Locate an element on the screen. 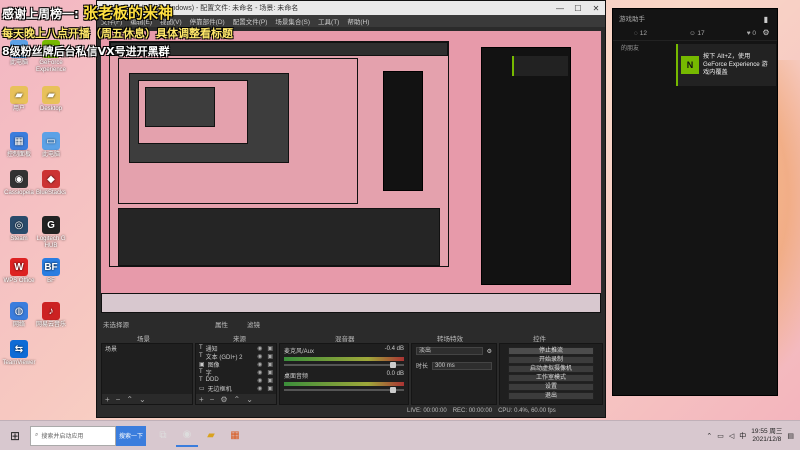 This screenshot has height=450, width=800. app-icon: ▦ is located at coordinates (235, 436).